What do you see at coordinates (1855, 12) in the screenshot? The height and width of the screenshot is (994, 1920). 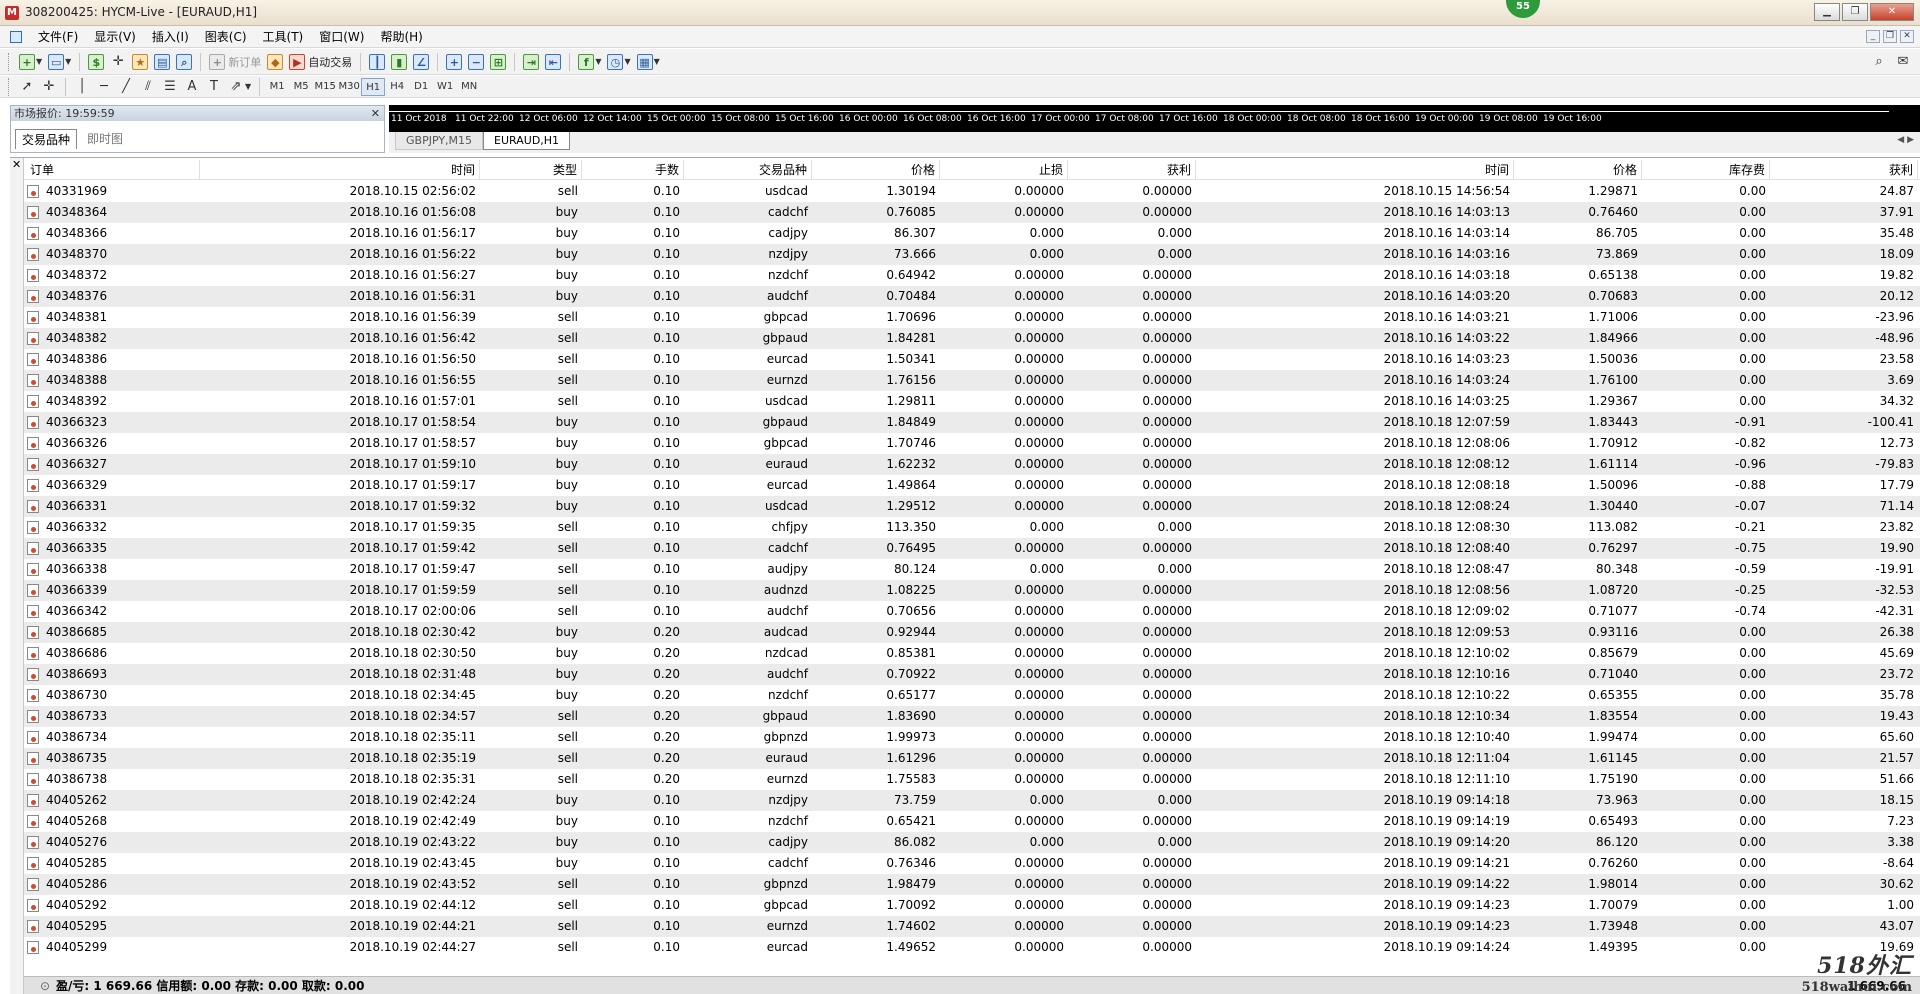 I see `maximize-button: ❐` at bounding box center [1855, 12].